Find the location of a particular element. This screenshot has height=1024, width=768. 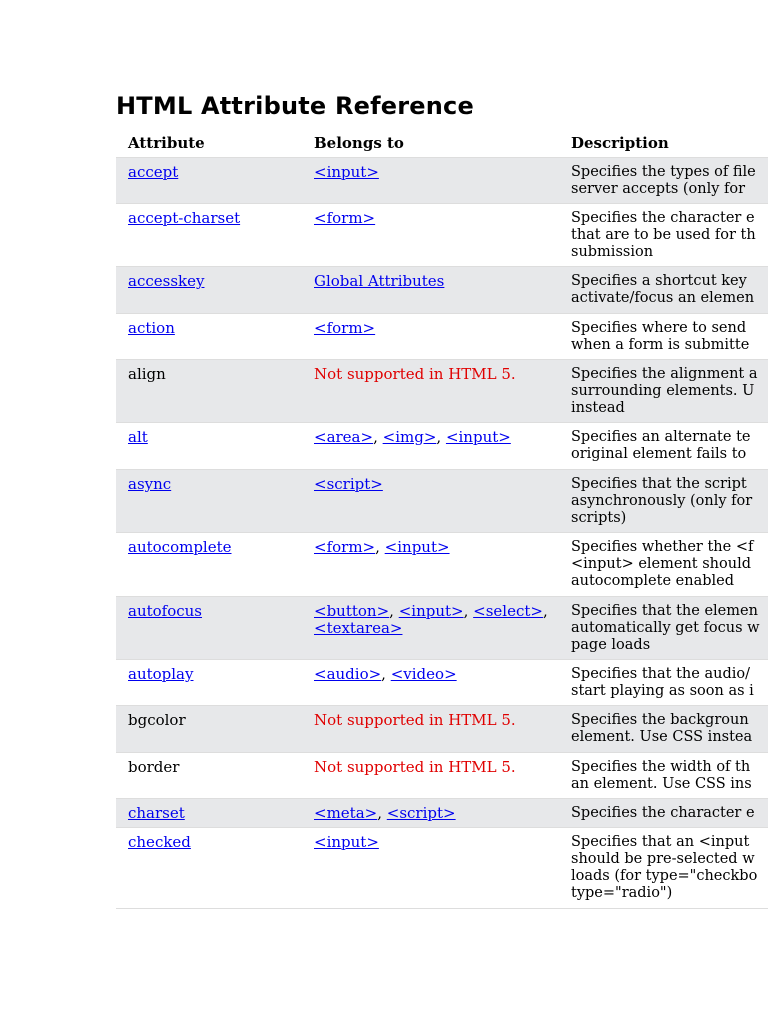

table-header-row: Attribute Belongs to Description is located at coordinates (442, 143).